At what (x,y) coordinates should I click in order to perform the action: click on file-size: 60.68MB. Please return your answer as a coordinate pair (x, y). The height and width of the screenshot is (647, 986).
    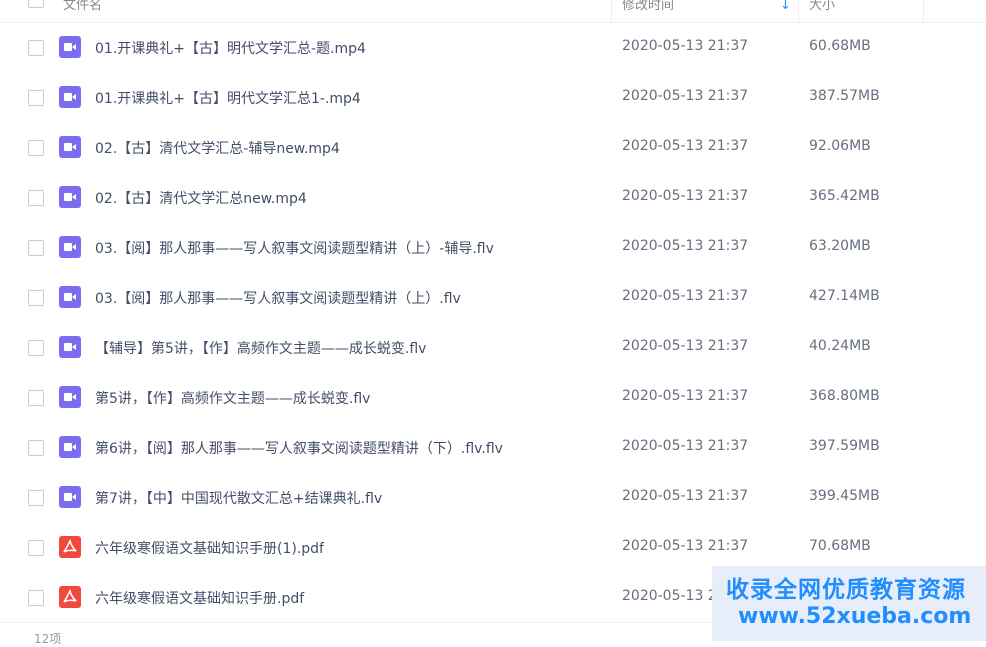
    Looking at the image, I should click on (840, 46).